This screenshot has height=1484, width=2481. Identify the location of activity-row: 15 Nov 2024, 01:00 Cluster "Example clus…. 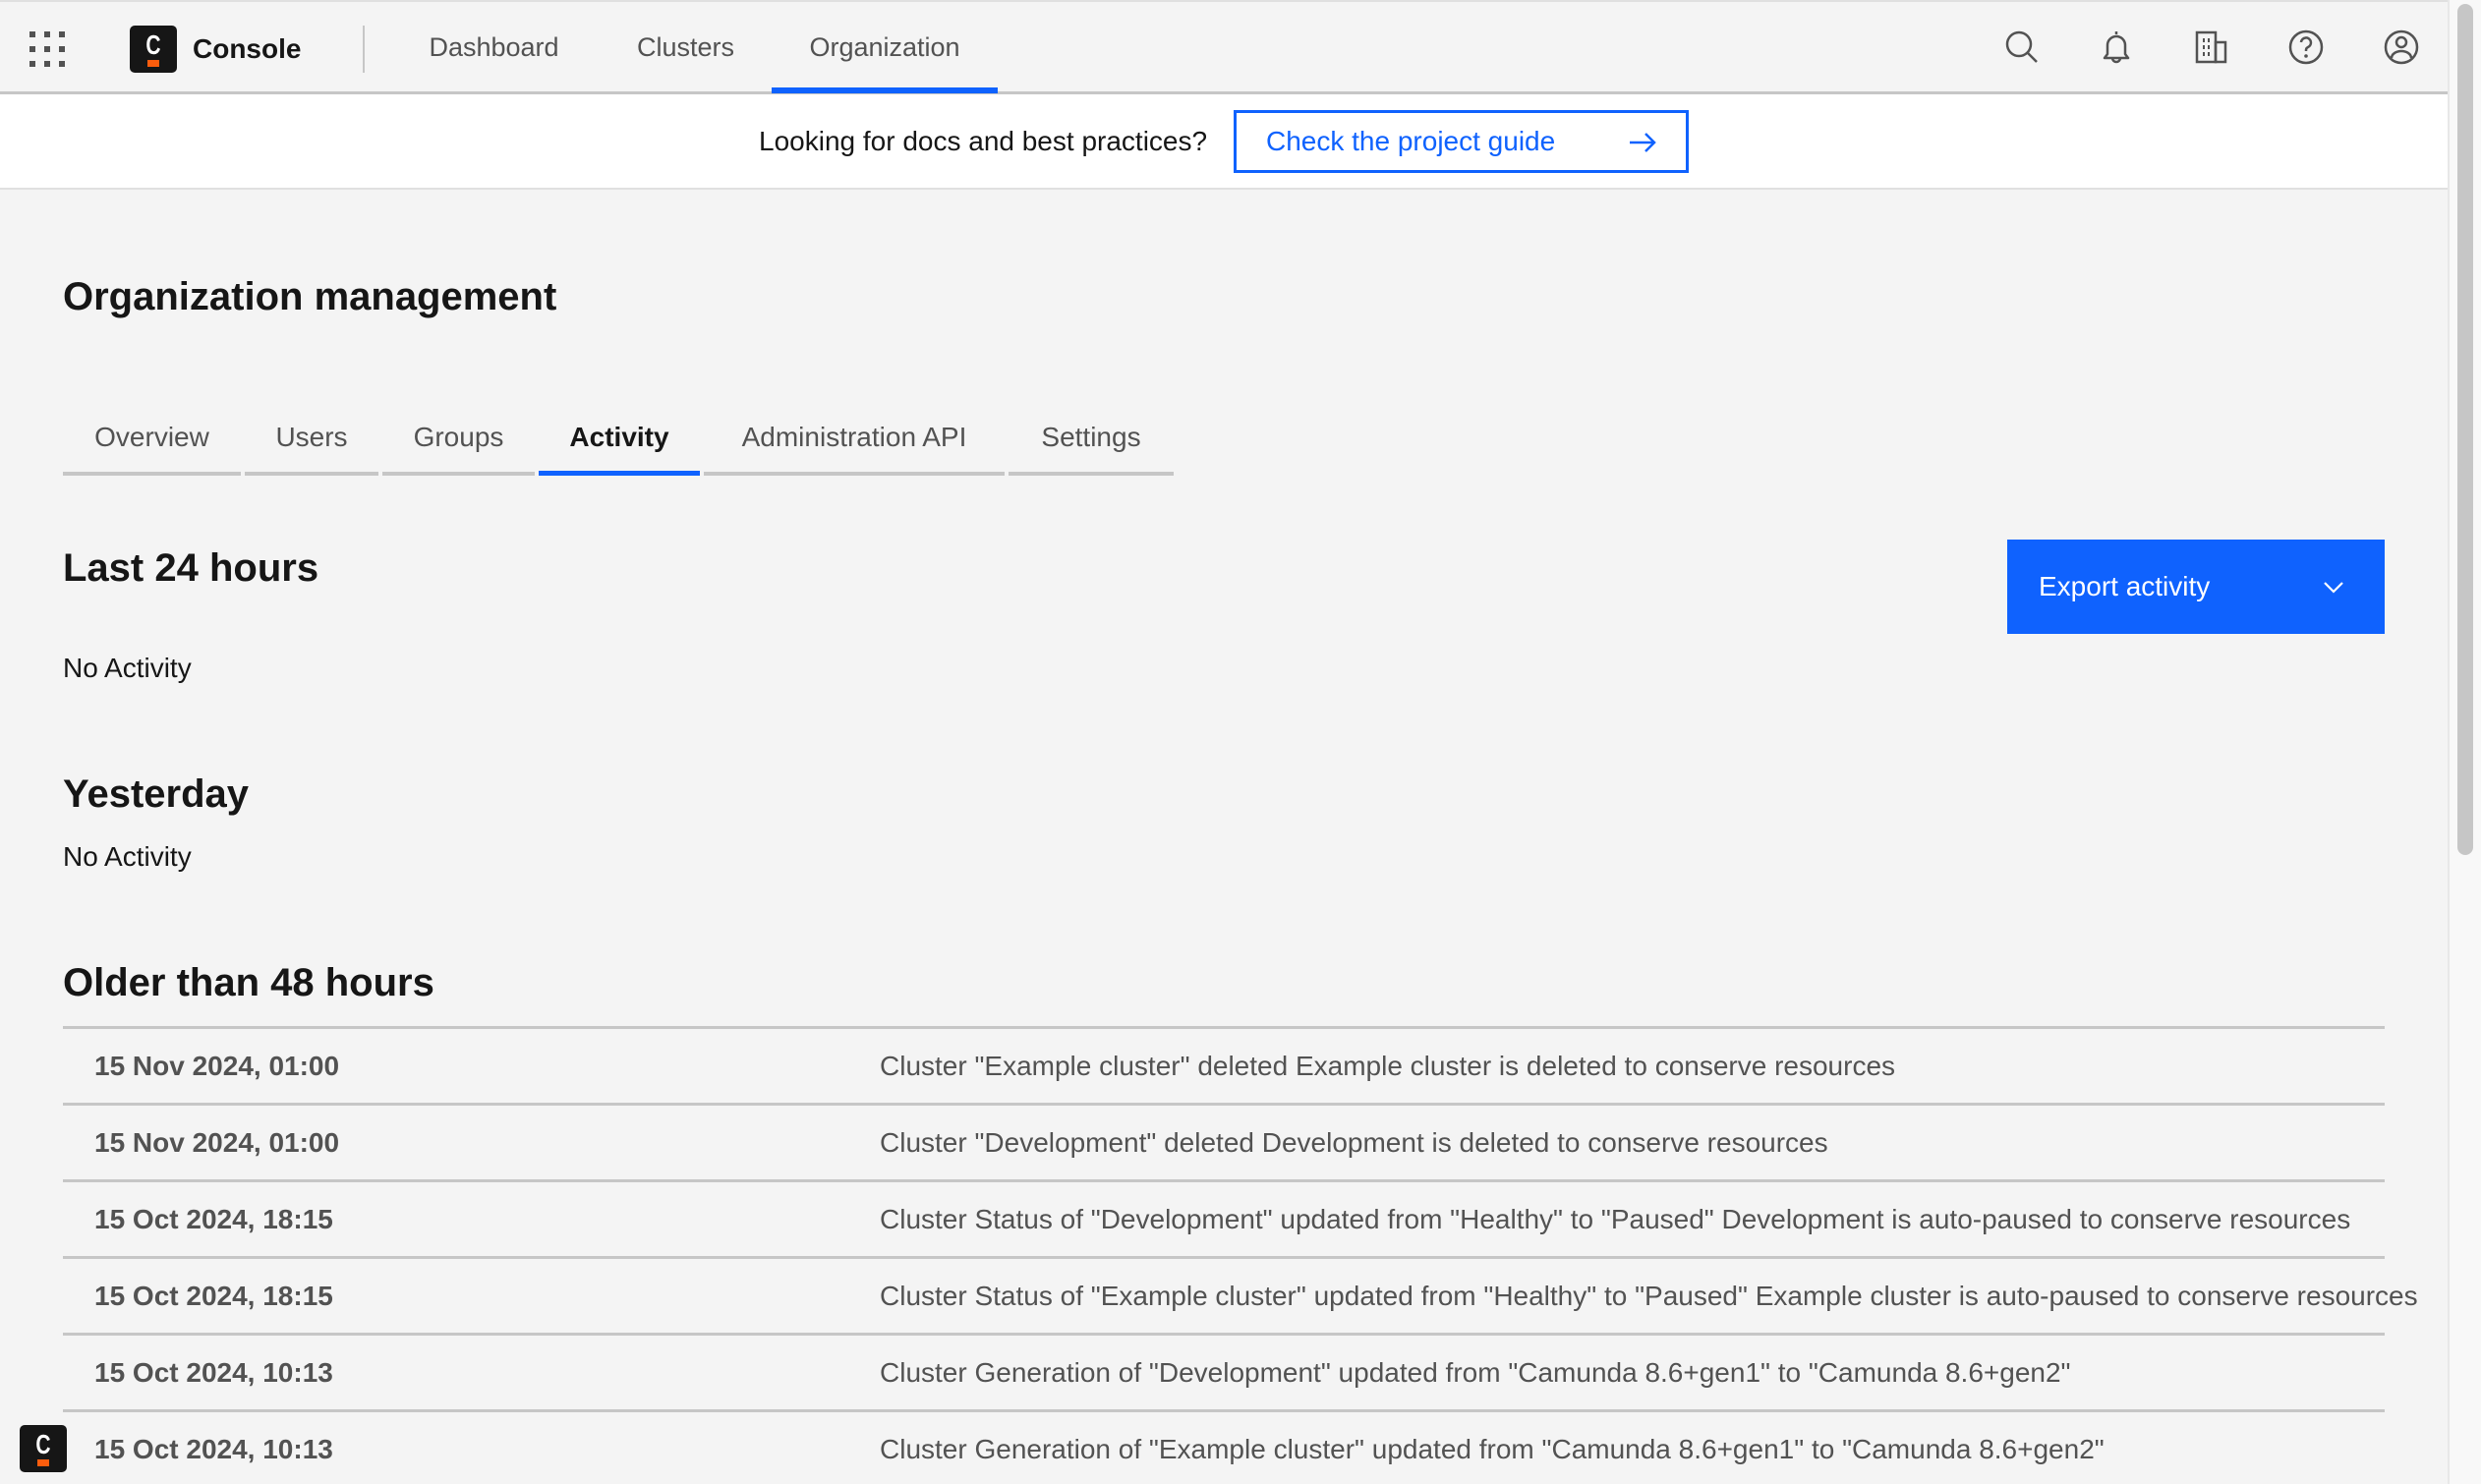
(1224, 1064).